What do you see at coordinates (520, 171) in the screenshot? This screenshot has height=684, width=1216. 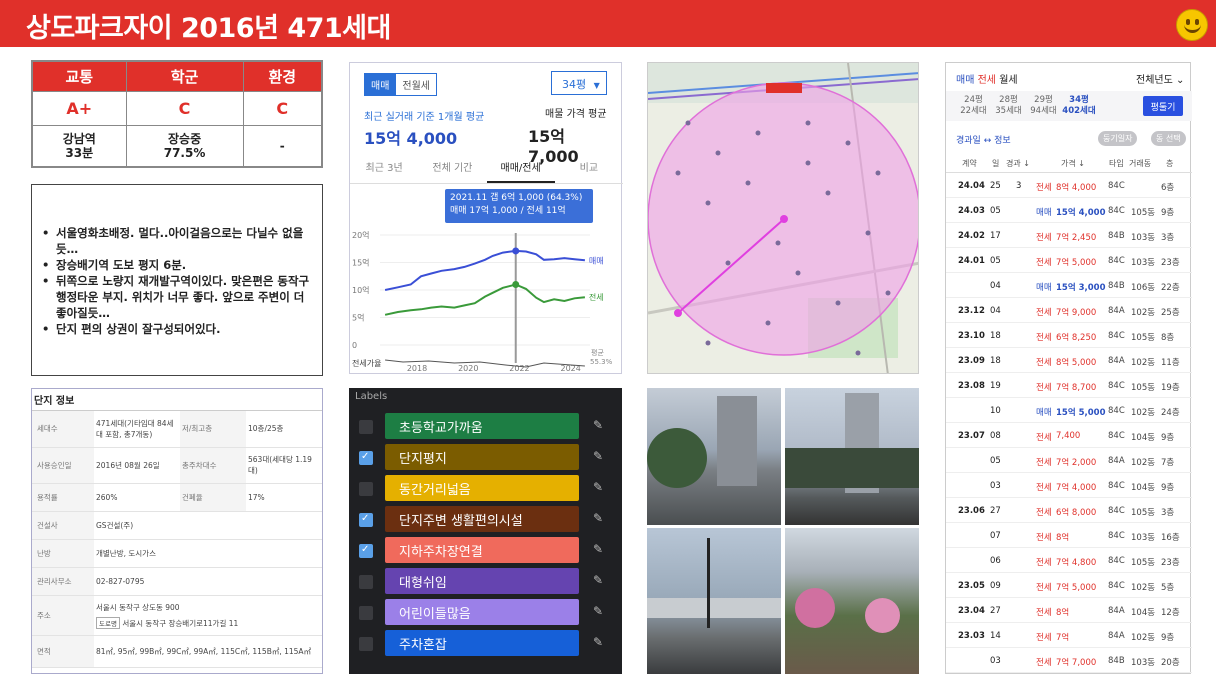 I see `tab-period-sale-jeonse: 매매/전세` at bounding box center [520, 171].